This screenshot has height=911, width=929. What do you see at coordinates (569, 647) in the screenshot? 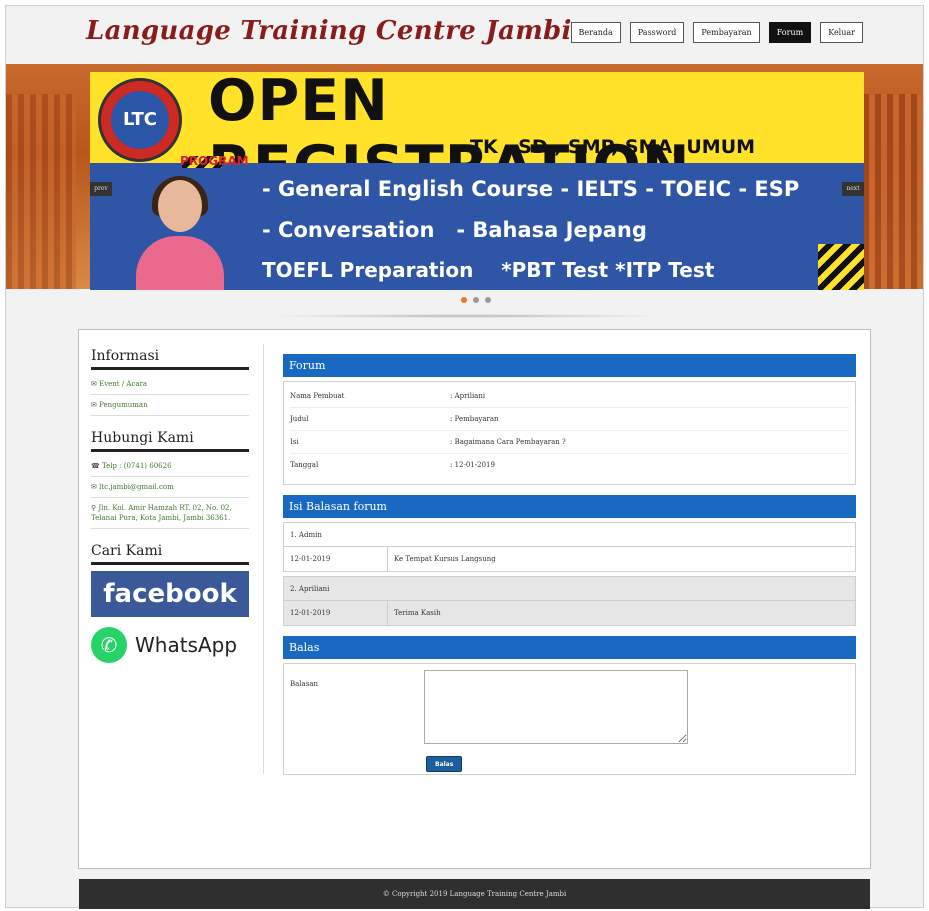
I see `reply-form-title: Balas` at bounding box center [569, 647].